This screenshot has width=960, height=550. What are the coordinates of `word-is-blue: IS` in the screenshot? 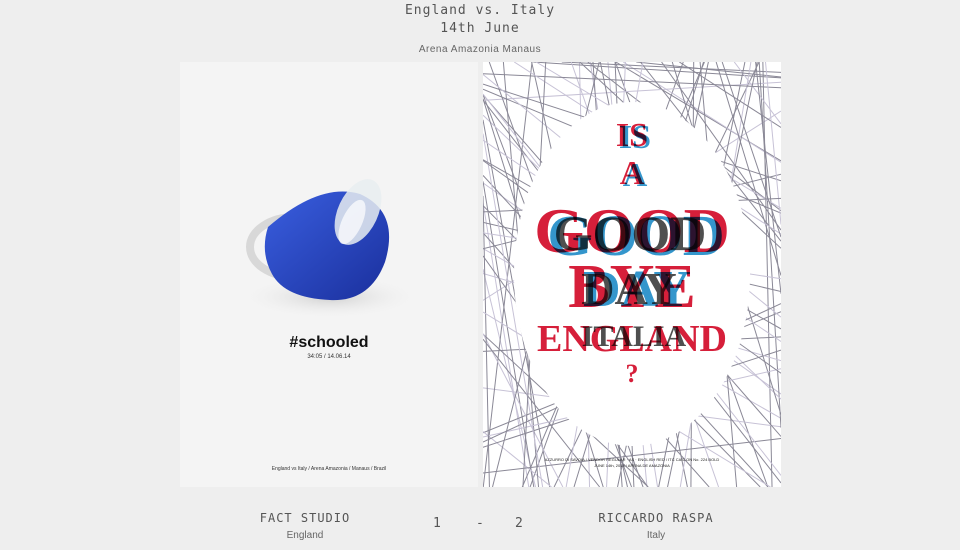 It's located at (635, 137).